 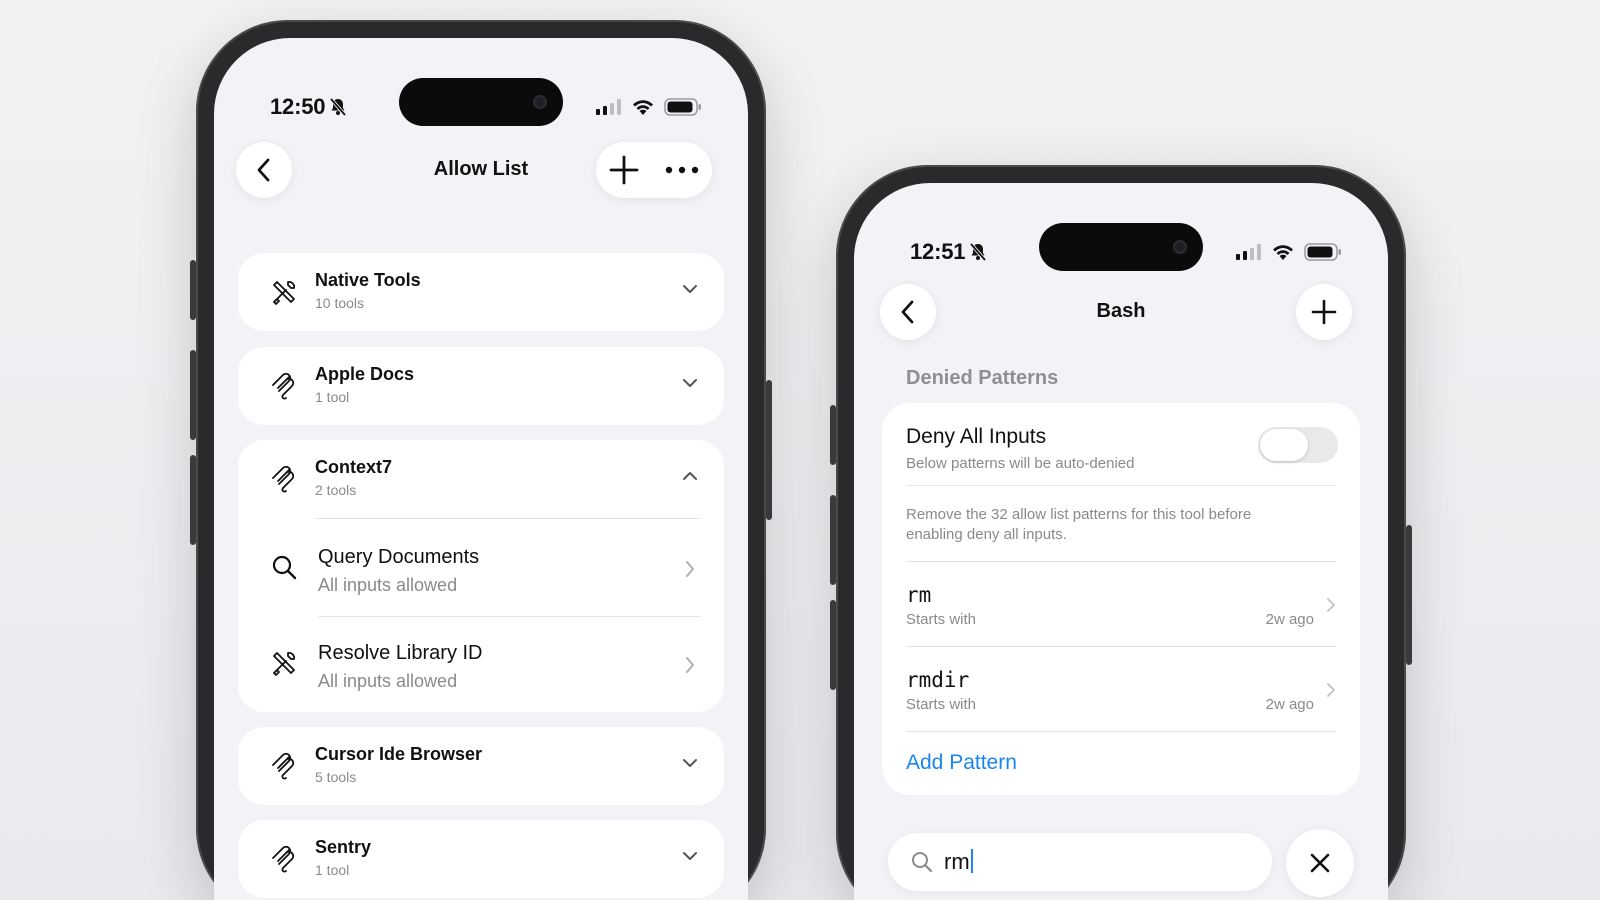 What do you see at coordinates (298, 106) in the screenshot?
I see `status-time: 12:50` at bounding box center [298, 106].